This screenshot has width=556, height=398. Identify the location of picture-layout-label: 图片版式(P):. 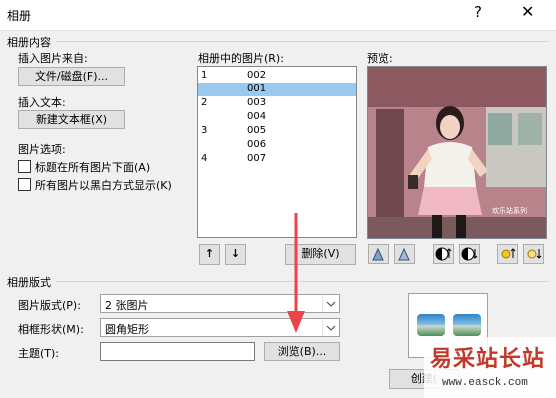
(49, 305).